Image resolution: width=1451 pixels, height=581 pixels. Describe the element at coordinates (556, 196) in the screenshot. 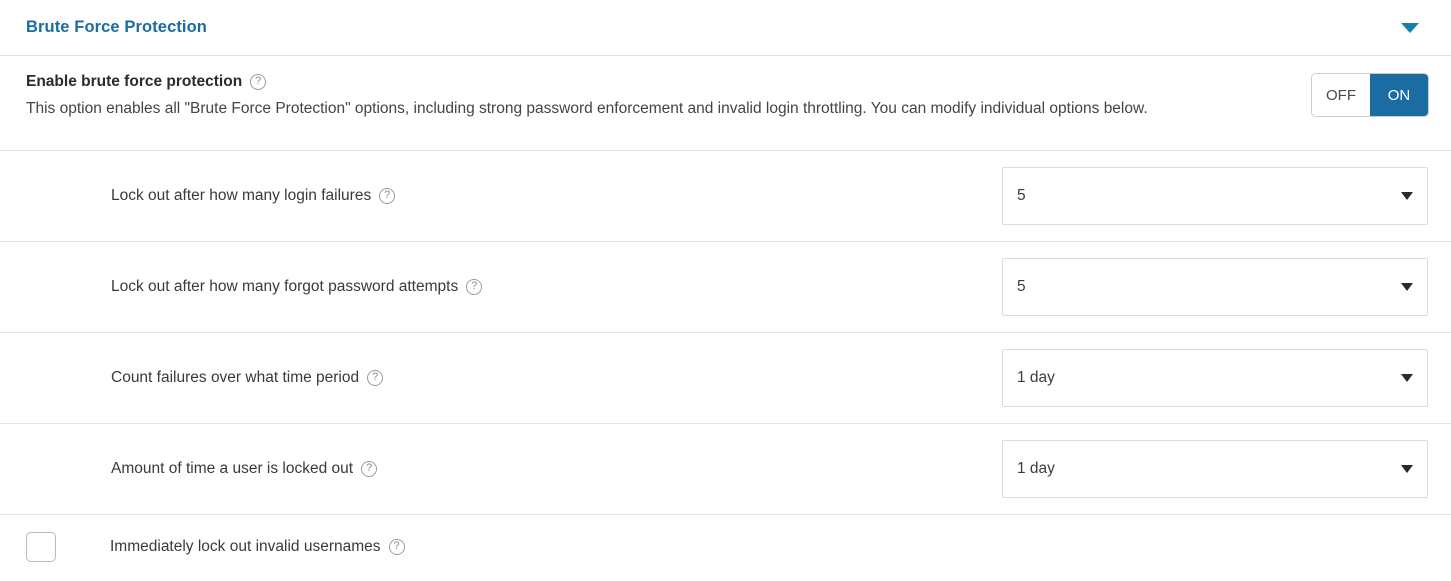

I see `setting-label-wrap: Lock out after how many login failures ?` at that location.